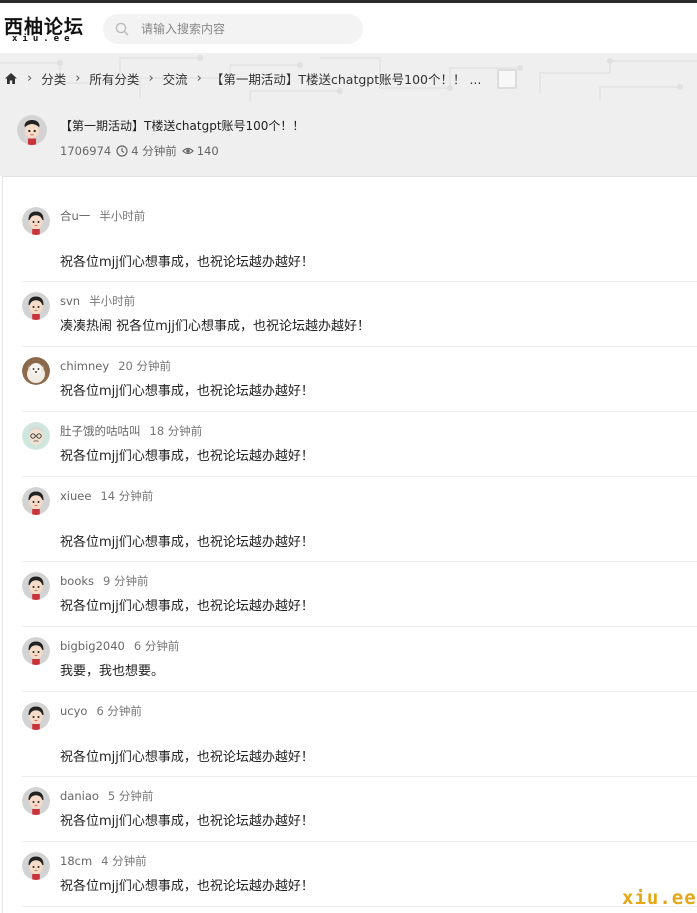  What do you see at coordinates (659, 898) in the screenshot?
I see `watermark: xiu.ee` at bounding box center [659, 898].